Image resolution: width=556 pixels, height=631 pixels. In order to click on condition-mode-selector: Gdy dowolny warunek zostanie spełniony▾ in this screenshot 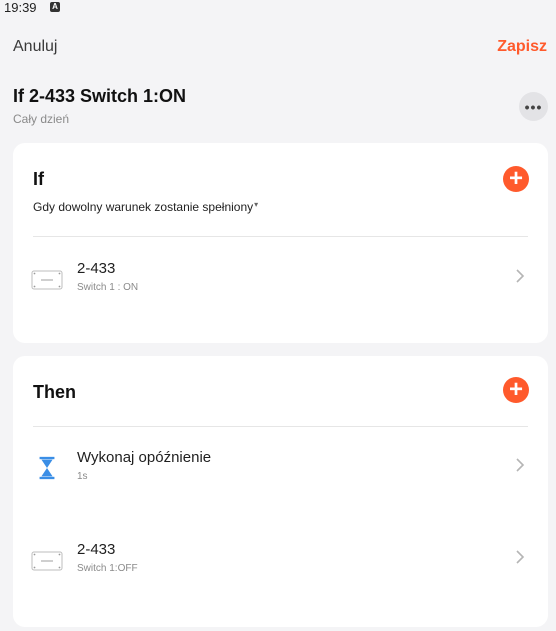, I will do `click(145, 207)`.